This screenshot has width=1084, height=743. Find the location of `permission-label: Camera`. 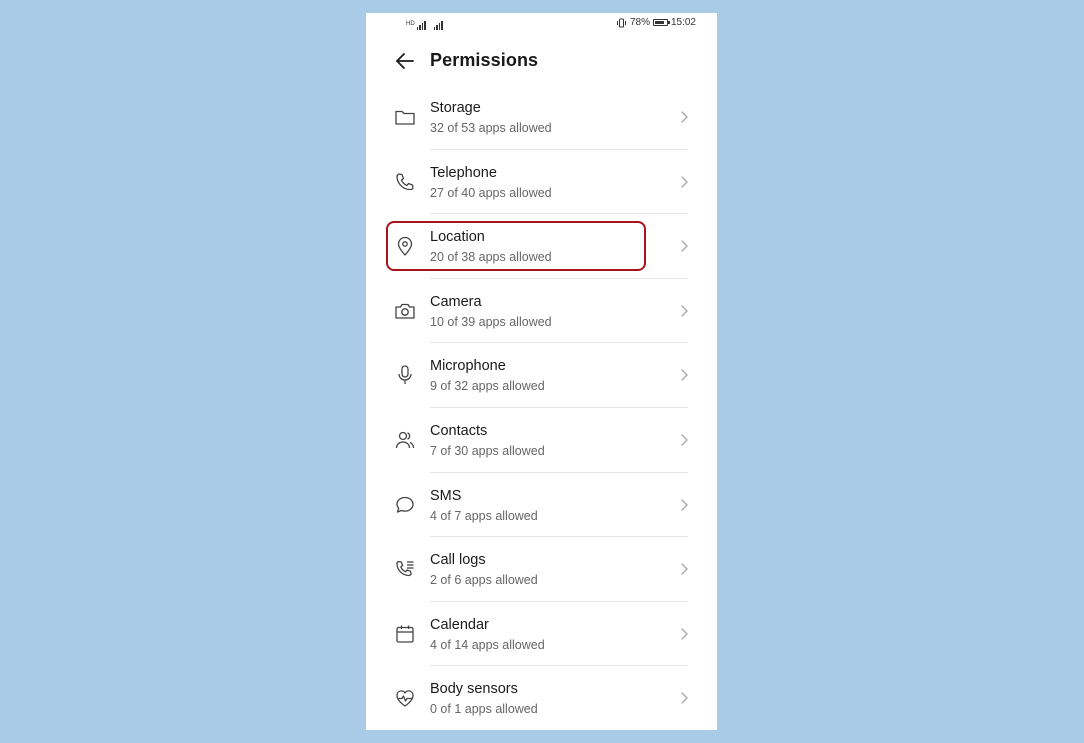

permission-label: Camera is located at coordinates (456, 301).